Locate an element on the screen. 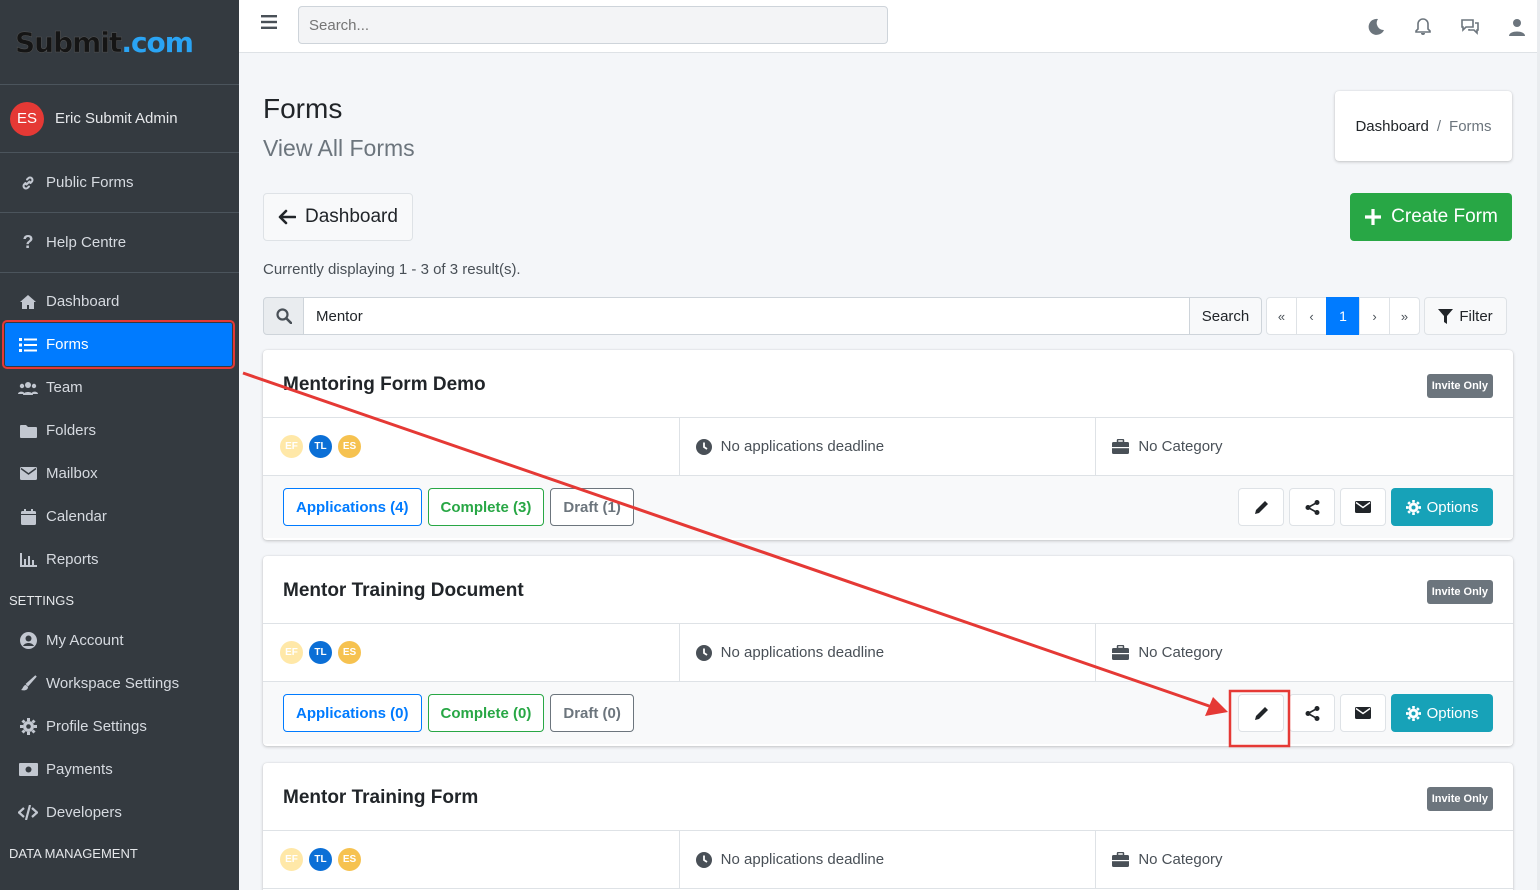 The width and height of the screenshot is (1540, 890). category-info: No Category is located at coordinates (1304, 859).